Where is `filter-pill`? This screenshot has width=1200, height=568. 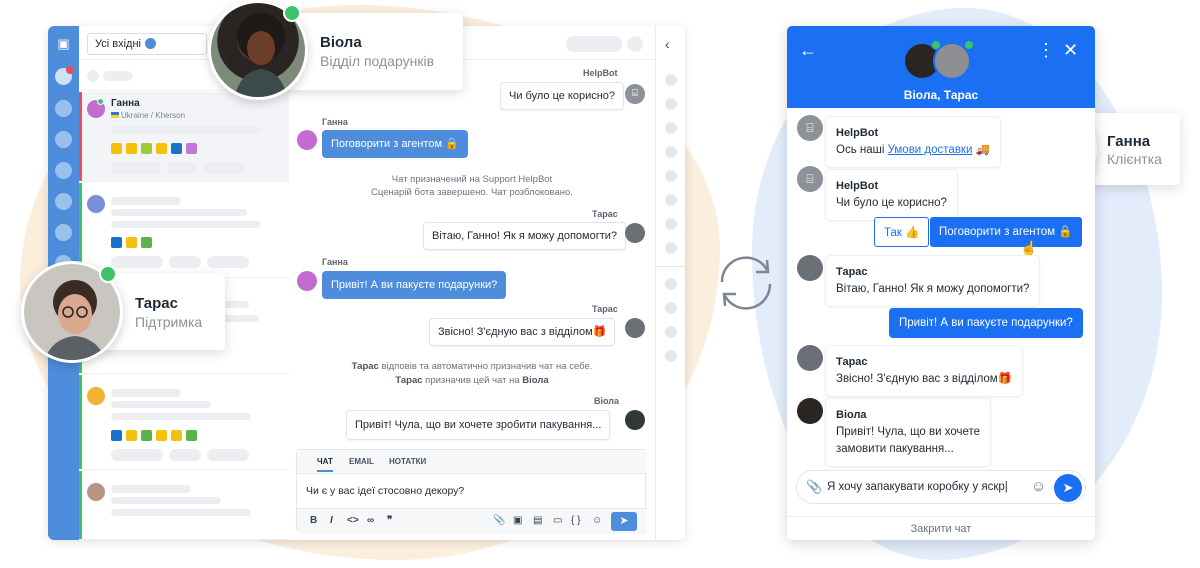 filter-pill is located at coordinates (118, 76).